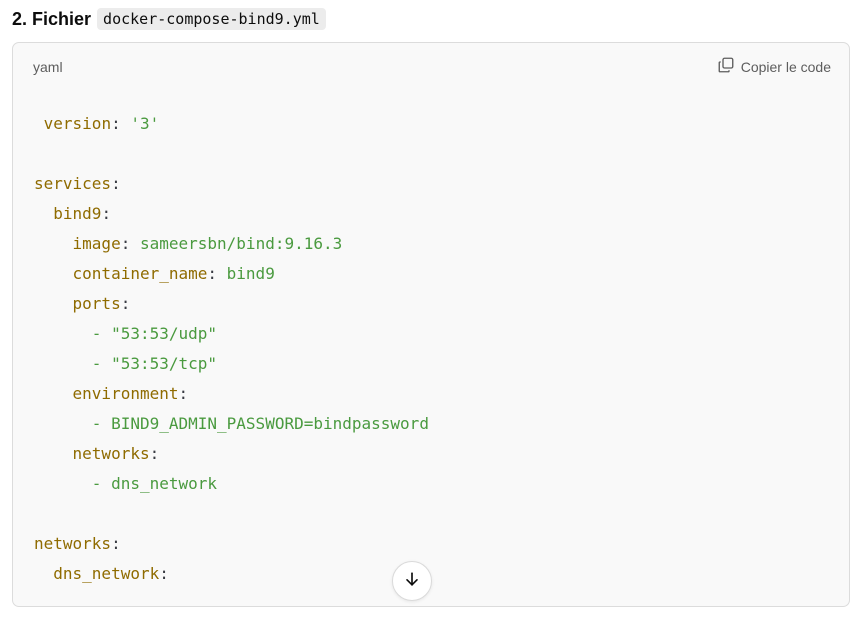 The height and width of the screenshot is (618, 861). I want to click on code-value: BIND9_ADMIN_PASSWORD=bindpassword, so click(270, 423).